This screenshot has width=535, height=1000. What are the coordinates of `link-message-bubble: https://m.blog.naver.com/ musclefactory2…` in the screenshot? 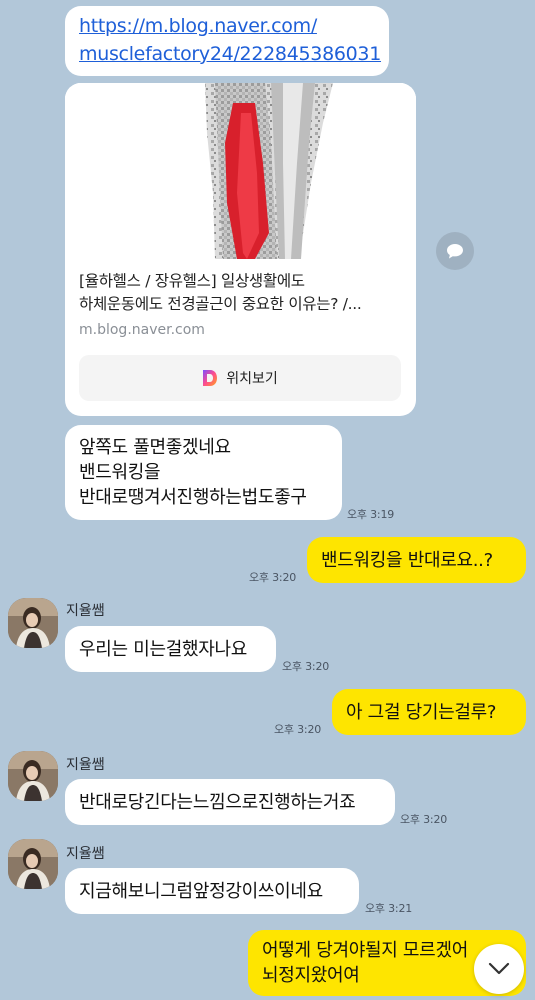 It's located at (227, 41).